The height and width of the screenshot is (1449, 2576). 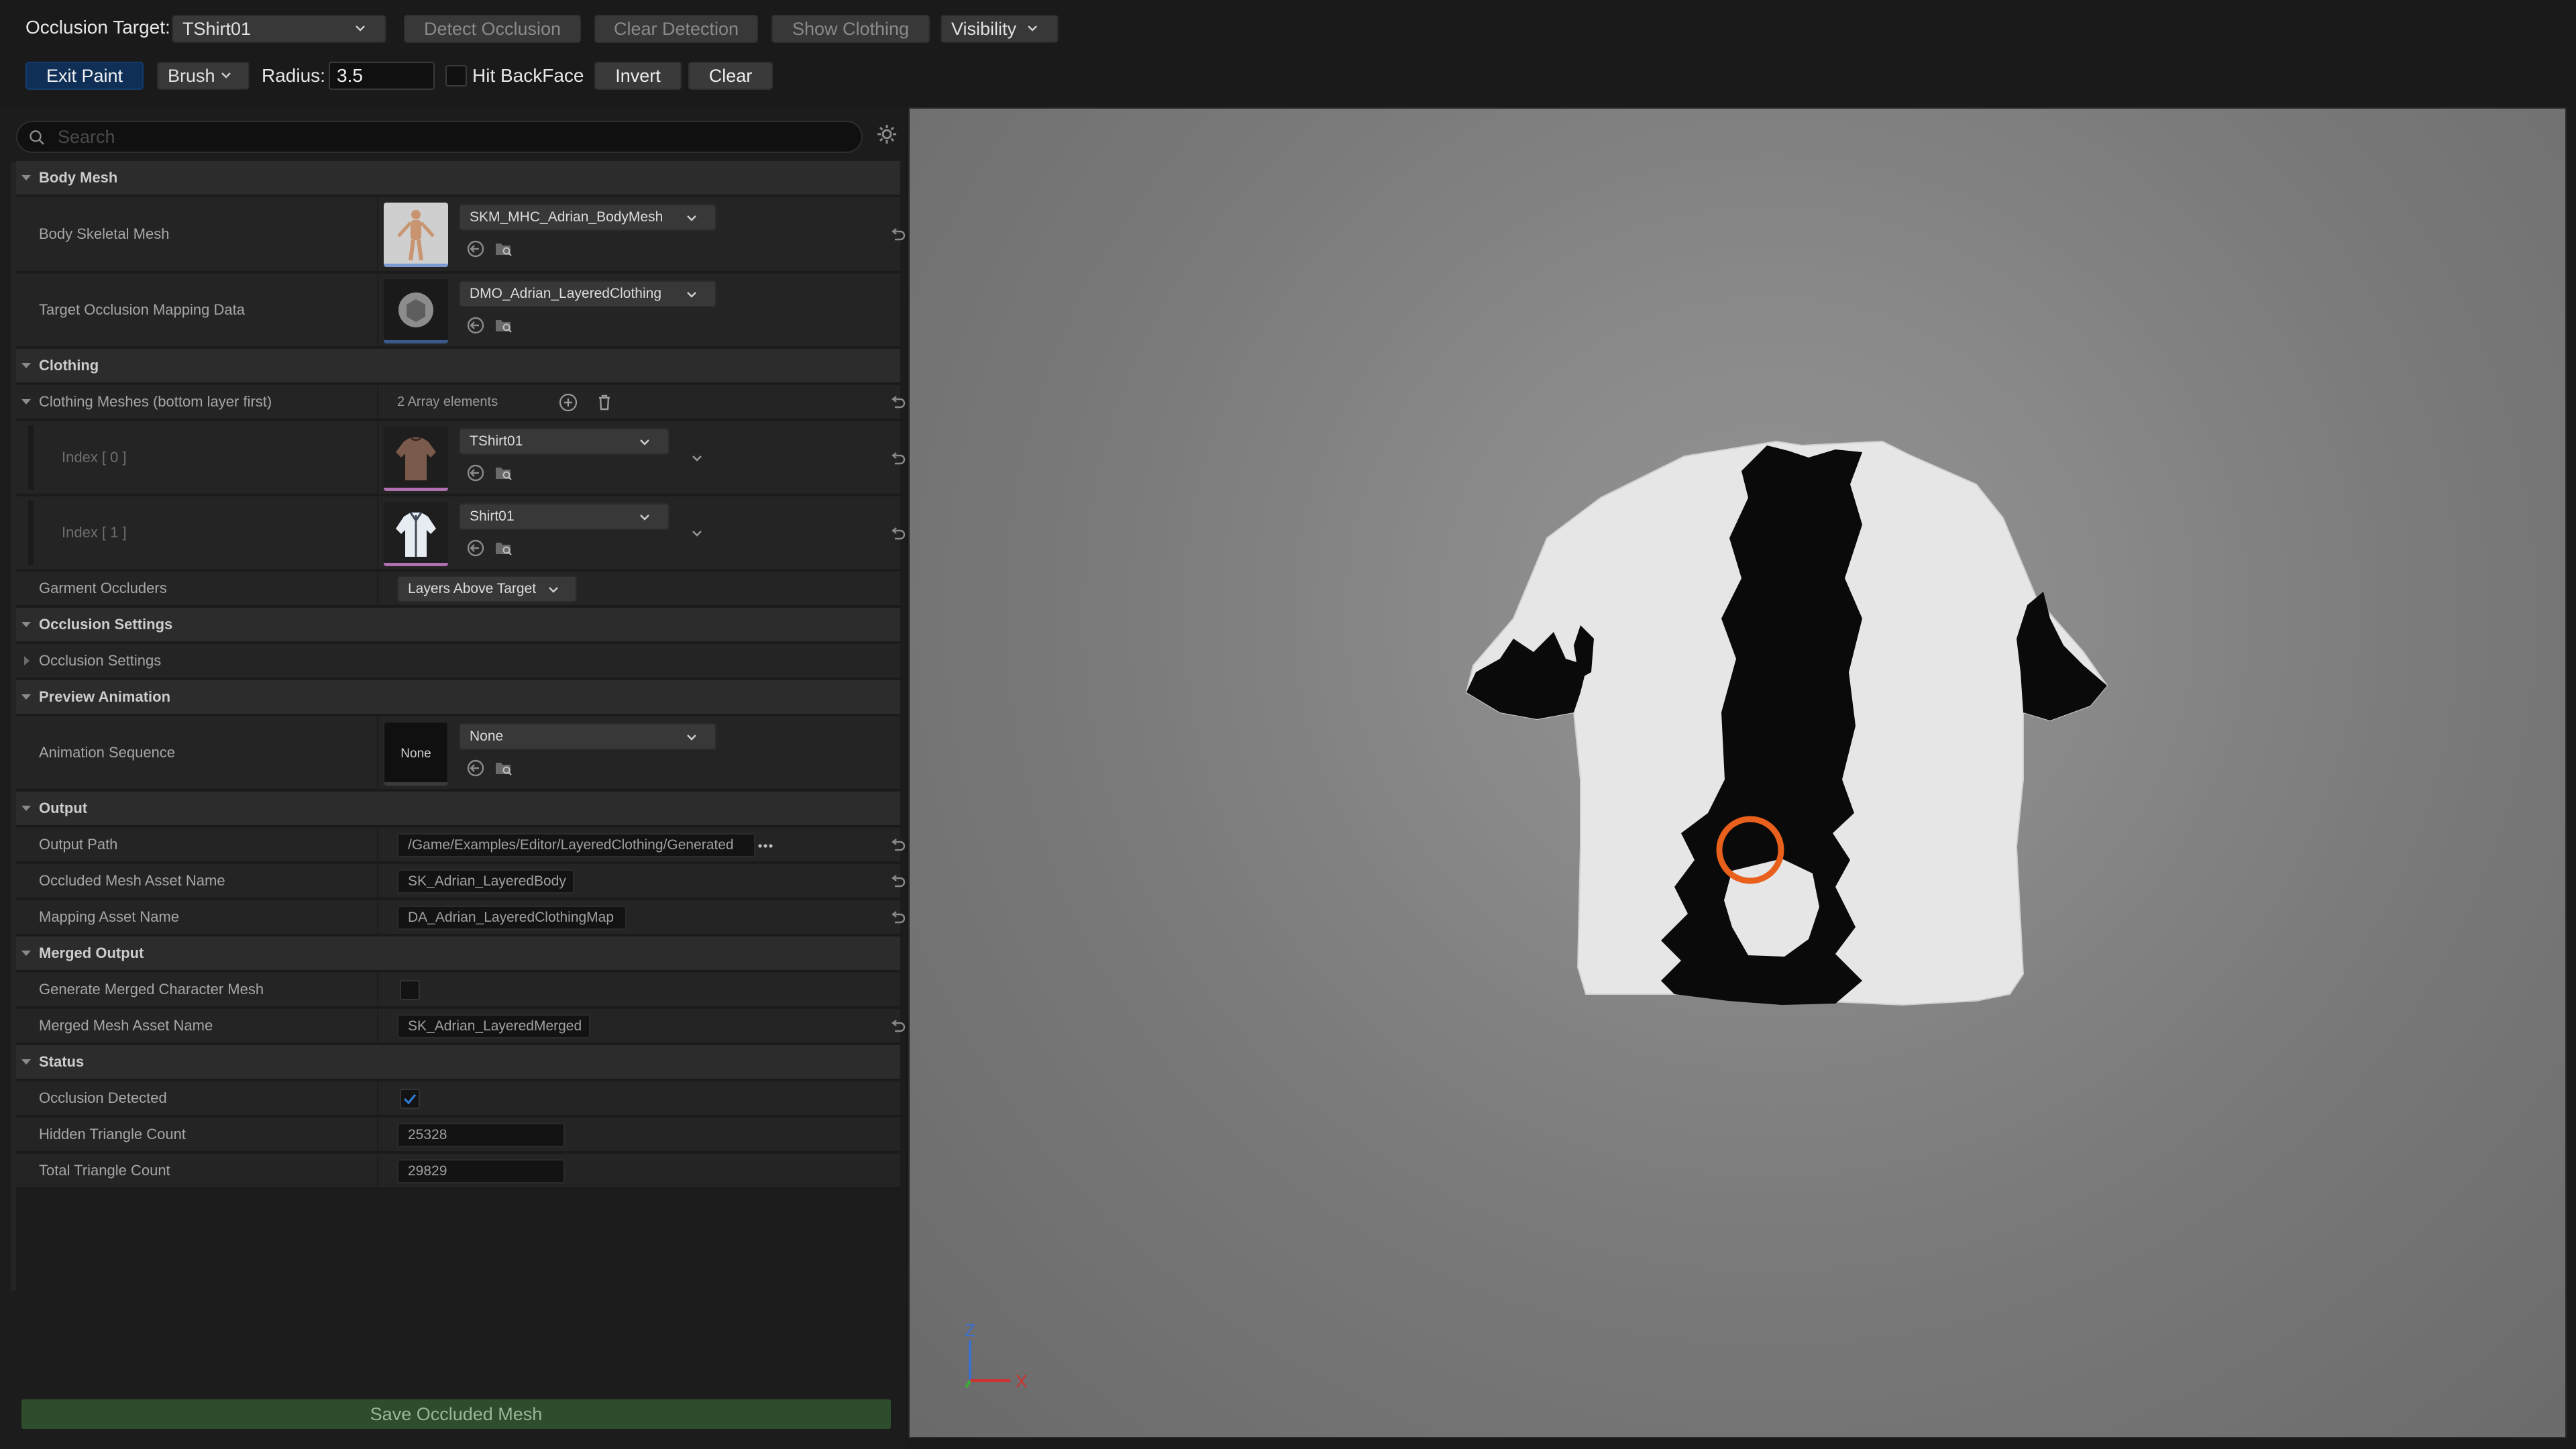 What do you see at coordinates (485, 881) in the screenshot?
I see `occluded-mesh-name-field: SK_Adrian_LayeredBody` at bounding box center [485, 881].